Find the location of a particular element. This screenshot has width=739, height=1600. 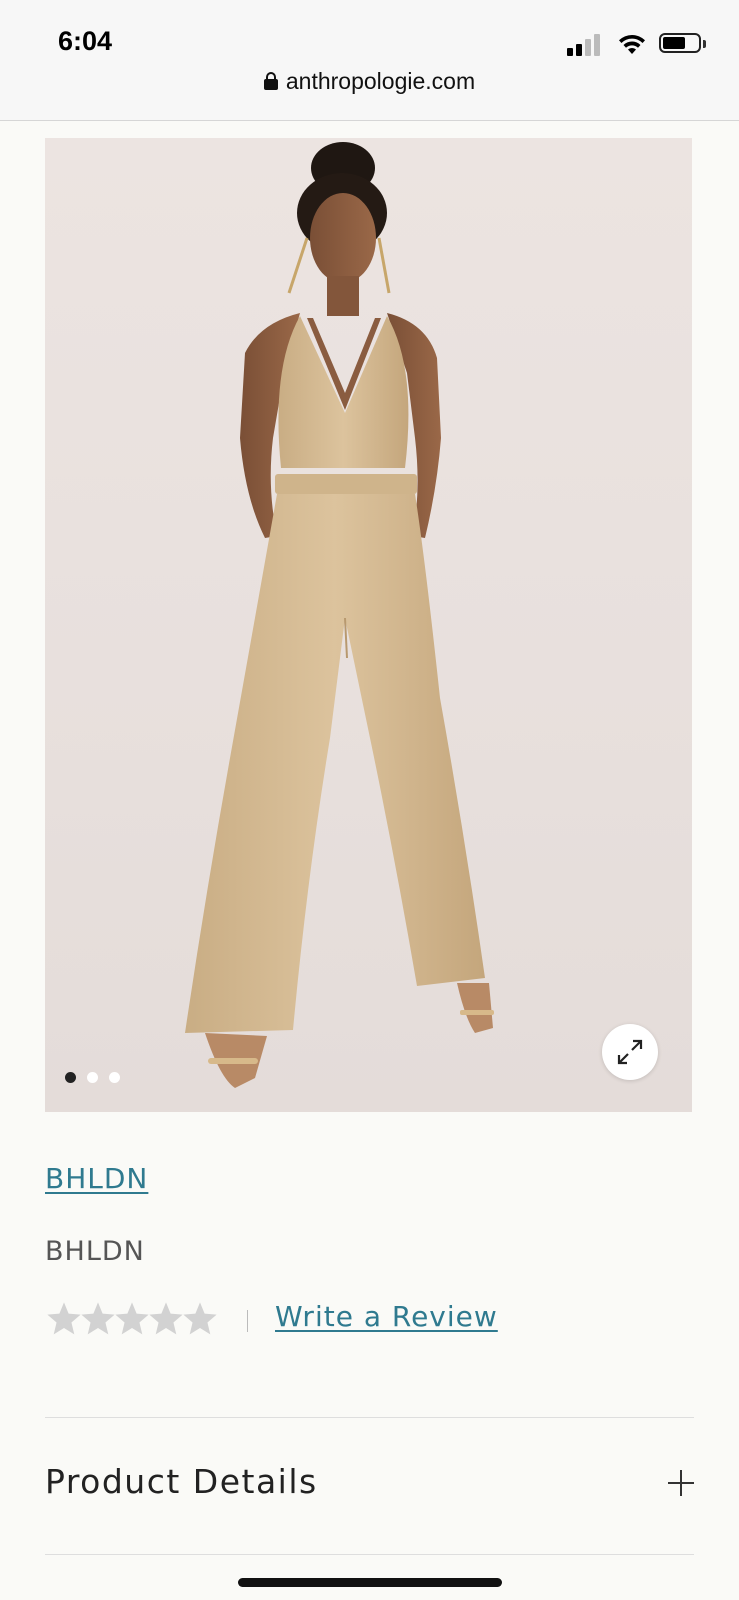

brand-name: BHLDN is located at coordinates (95, 1251).